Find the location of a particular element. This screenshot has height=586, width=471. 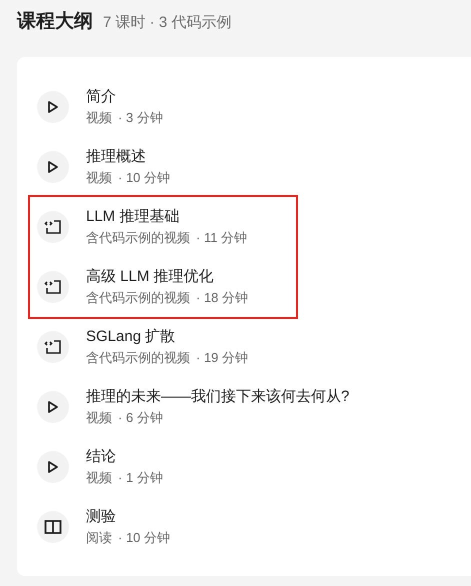

lesson-duration: · 6 分钟 is located at coordinates (140, 418).